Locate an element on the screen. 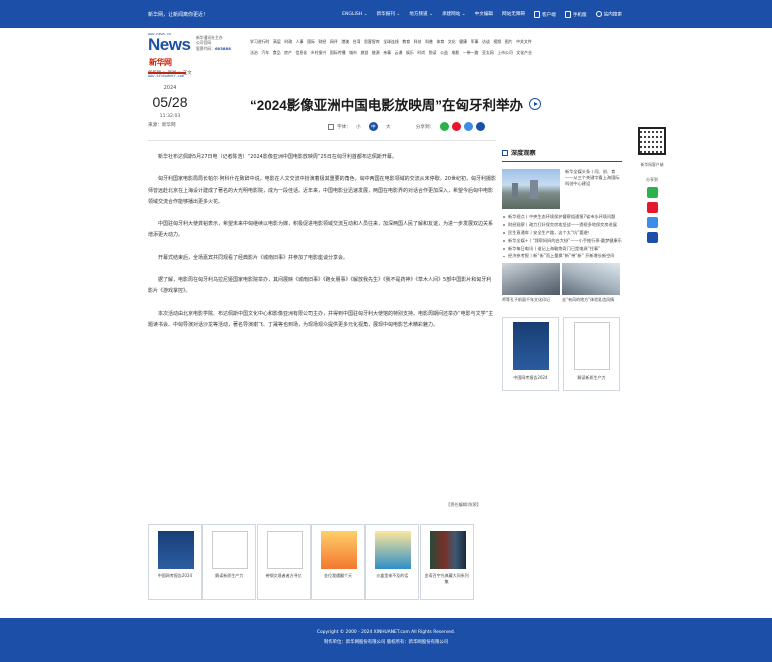  qq-icon is located at coordinates (652, 222).